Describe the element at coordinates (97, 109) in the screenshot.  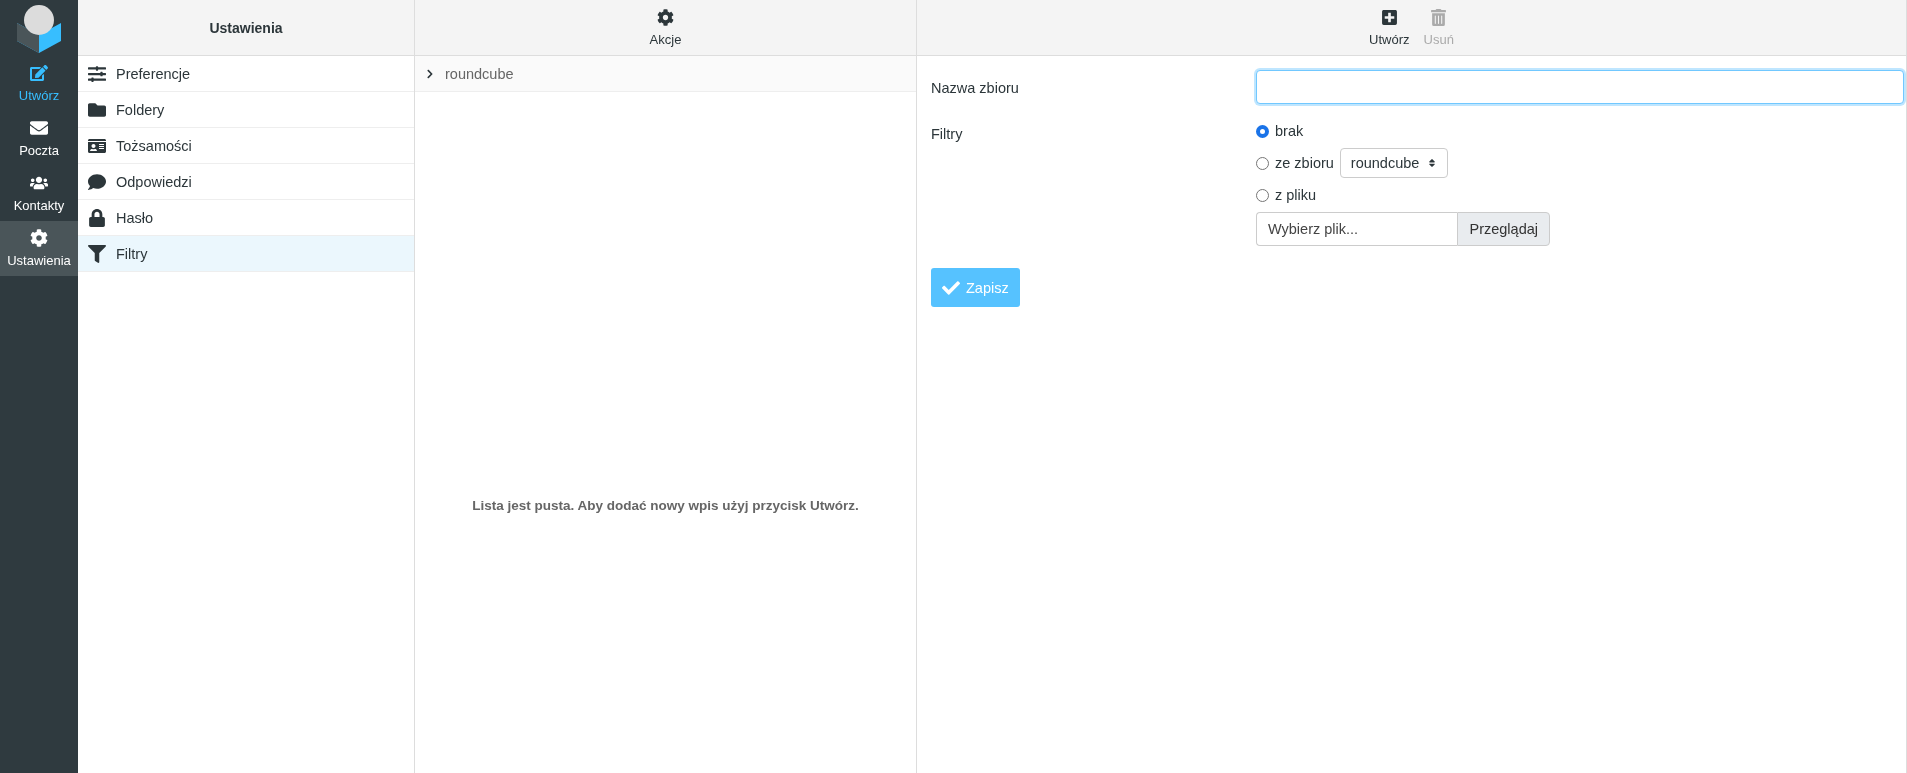
I see `folder-icon` at that location.